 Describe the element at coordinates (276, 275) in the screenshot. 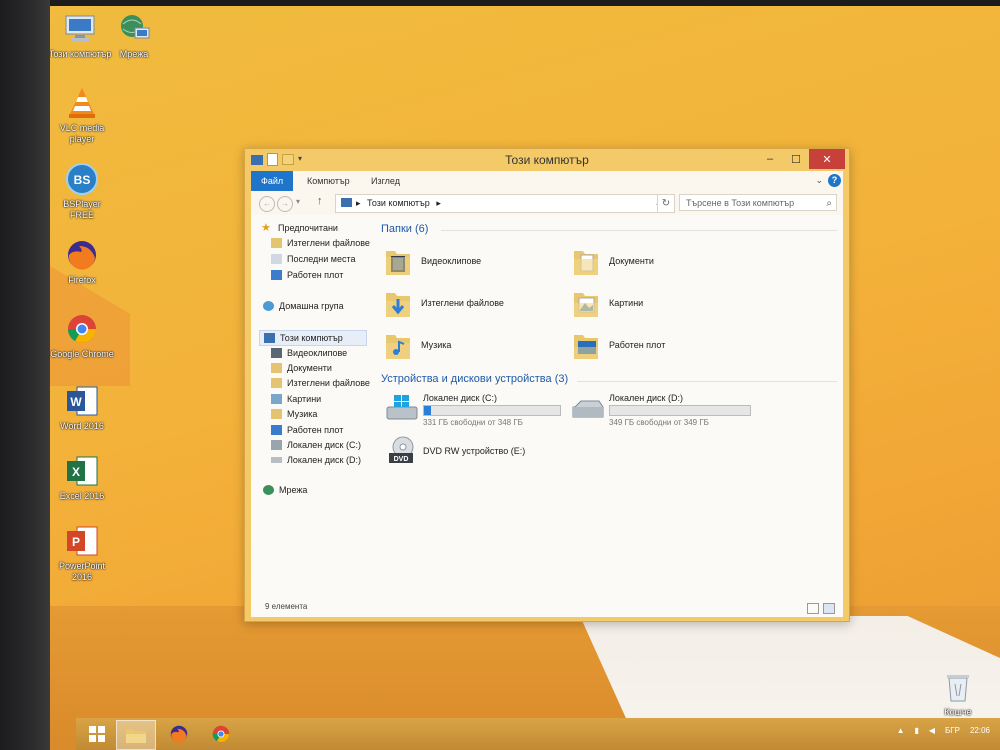

I see `desktop-icon` at that location.